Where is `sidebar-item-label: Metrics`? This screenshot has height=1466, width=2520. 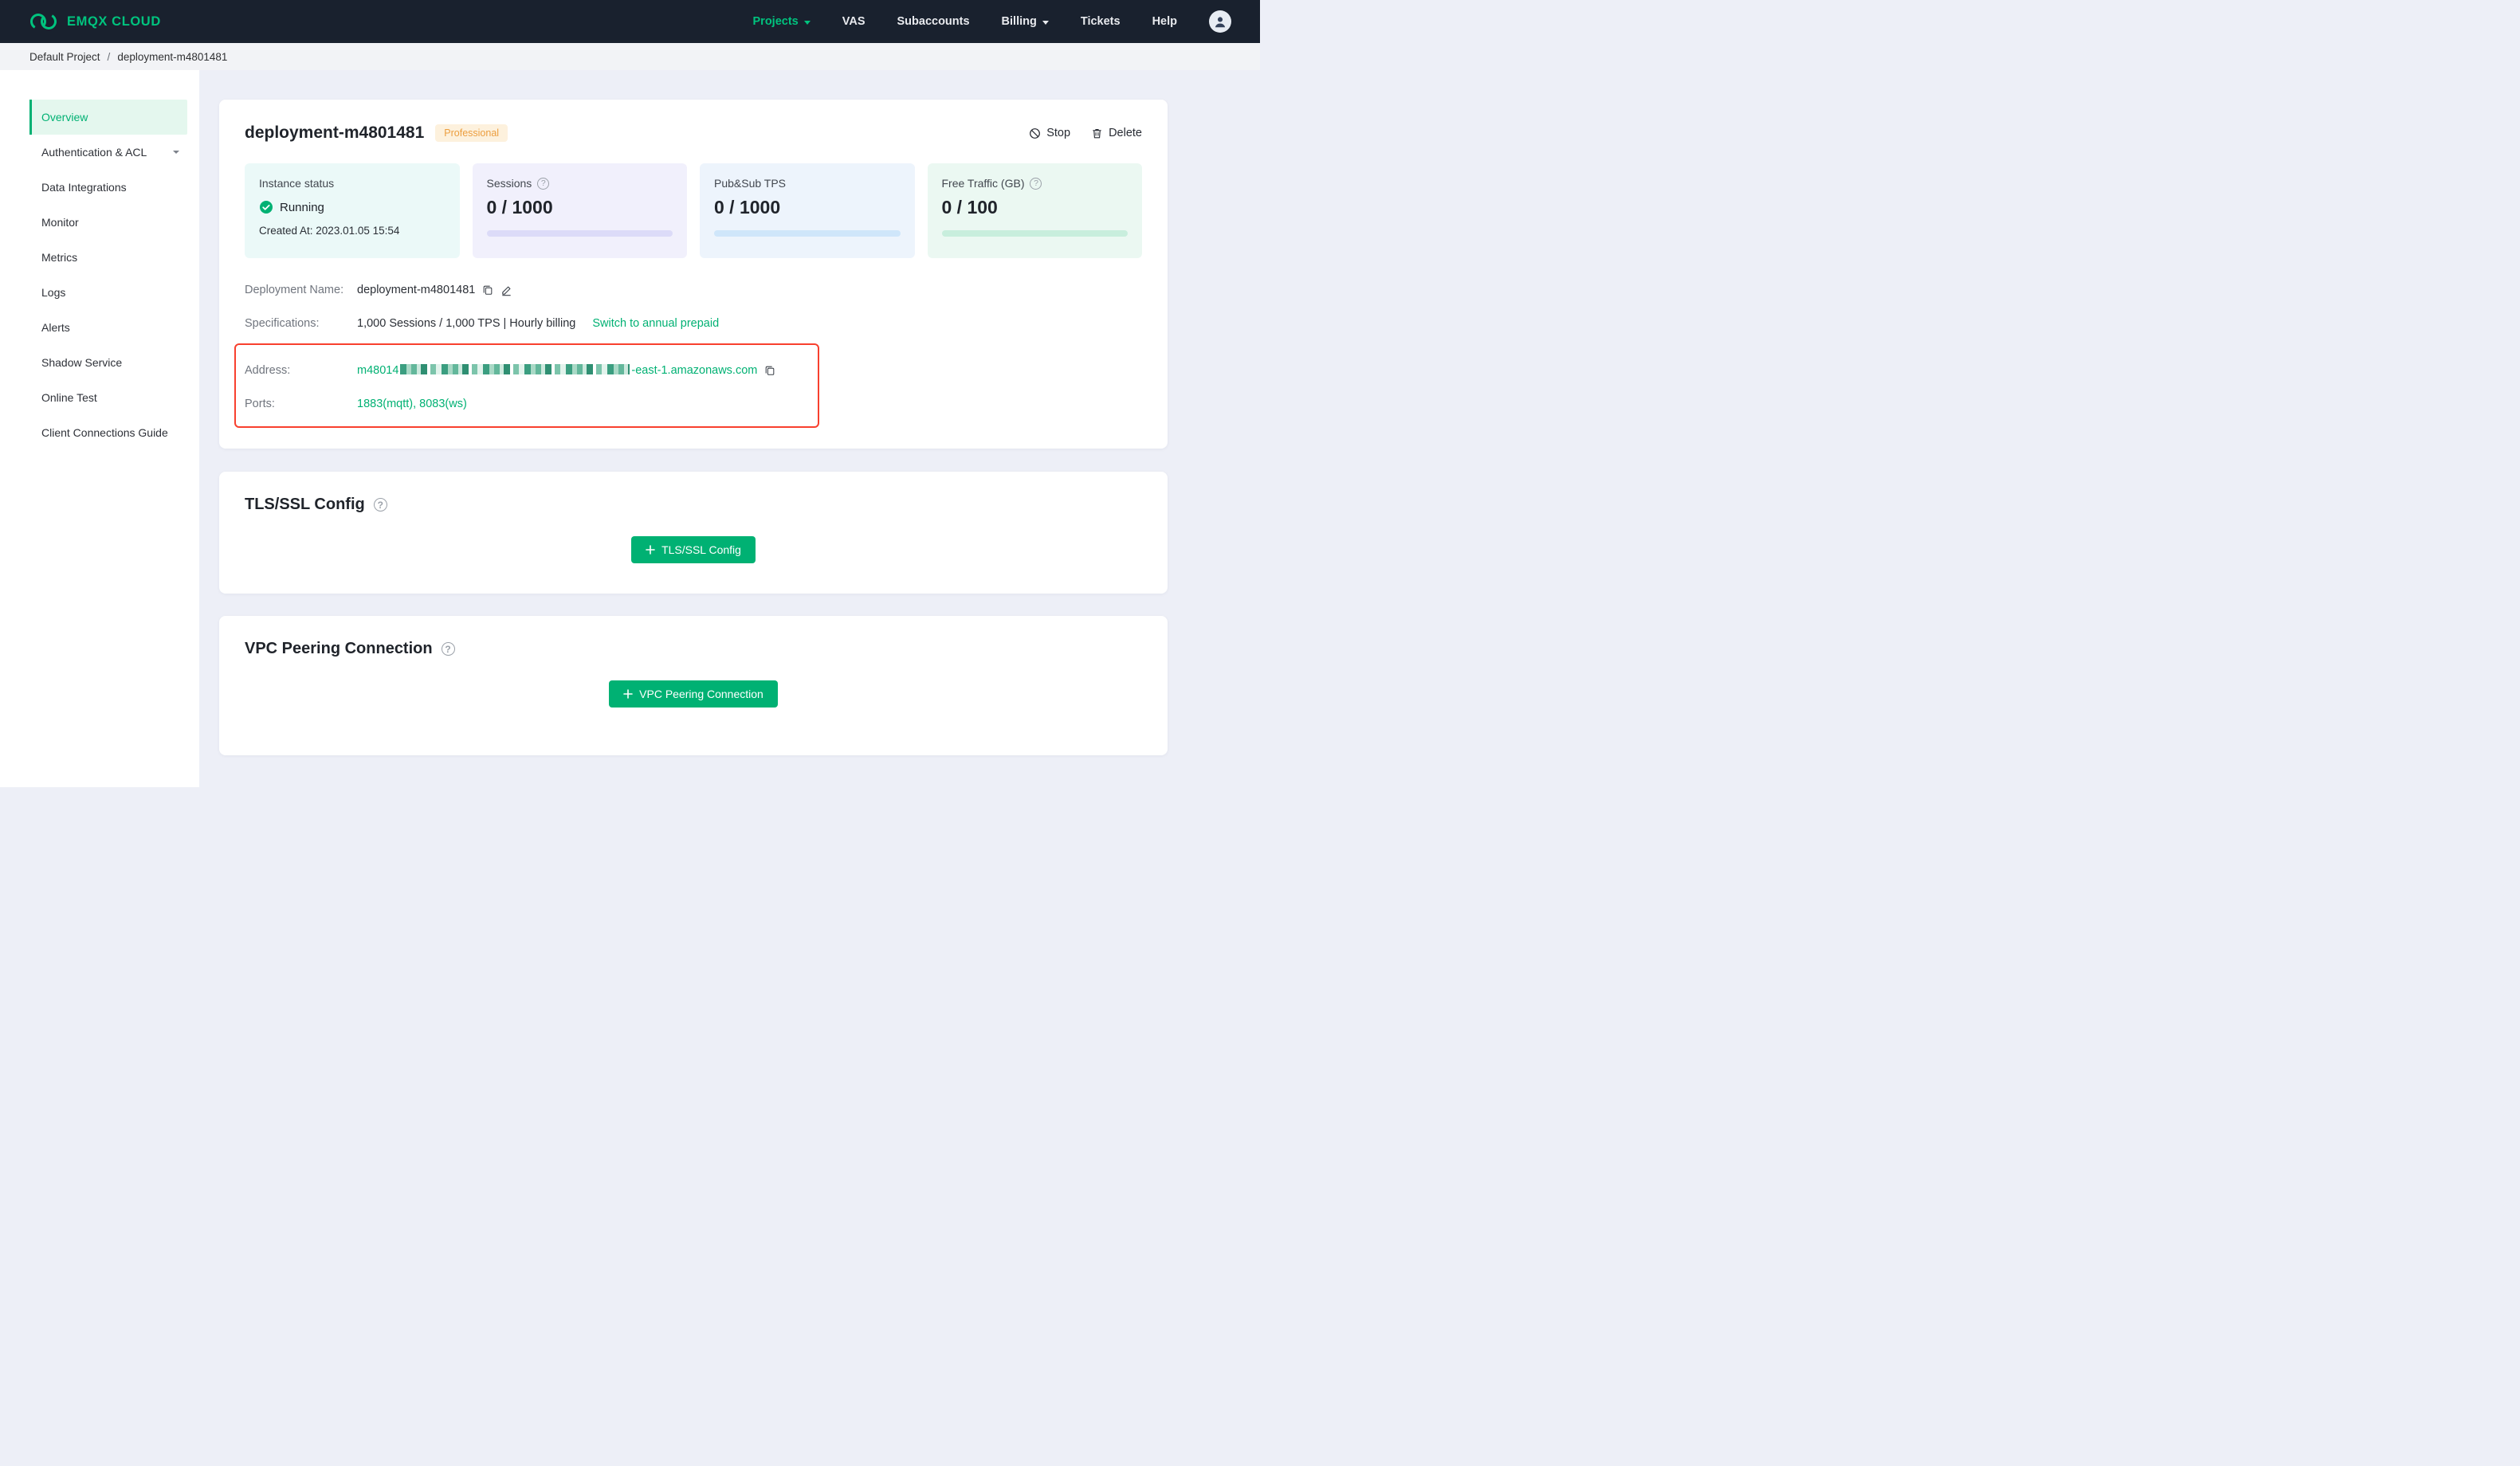 sidebar-item-label: Metrics is located at coordinates (59, 257).